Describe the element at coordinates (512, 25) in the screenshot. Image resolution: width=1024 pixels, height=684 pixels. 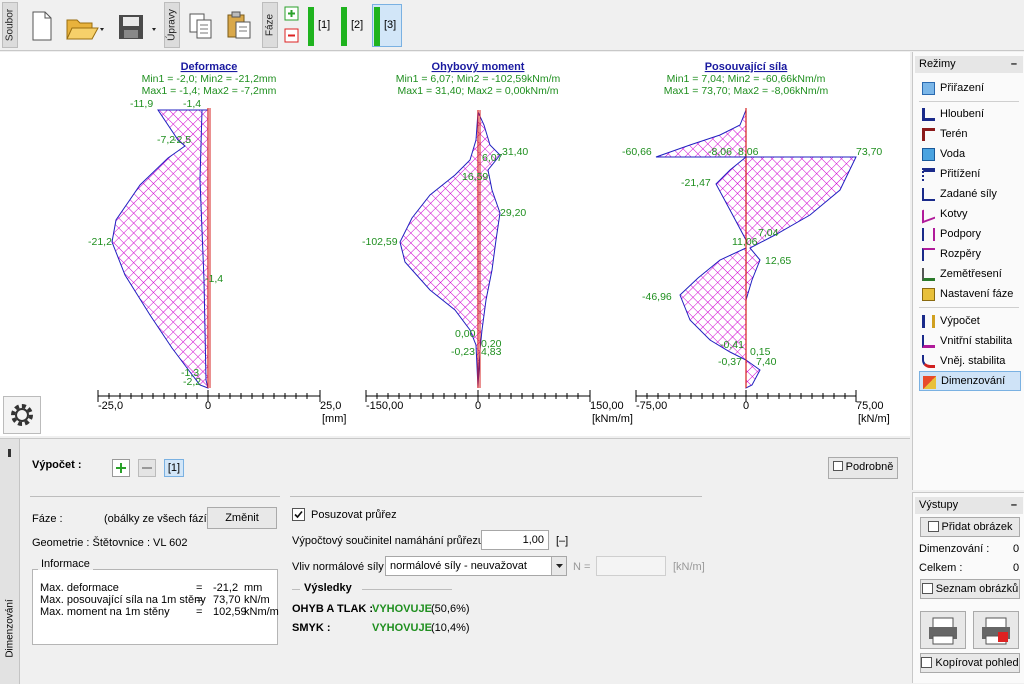
I see `main-toolbar: Soubor Úpravy Fáze [1] [2] [3]` at that location.